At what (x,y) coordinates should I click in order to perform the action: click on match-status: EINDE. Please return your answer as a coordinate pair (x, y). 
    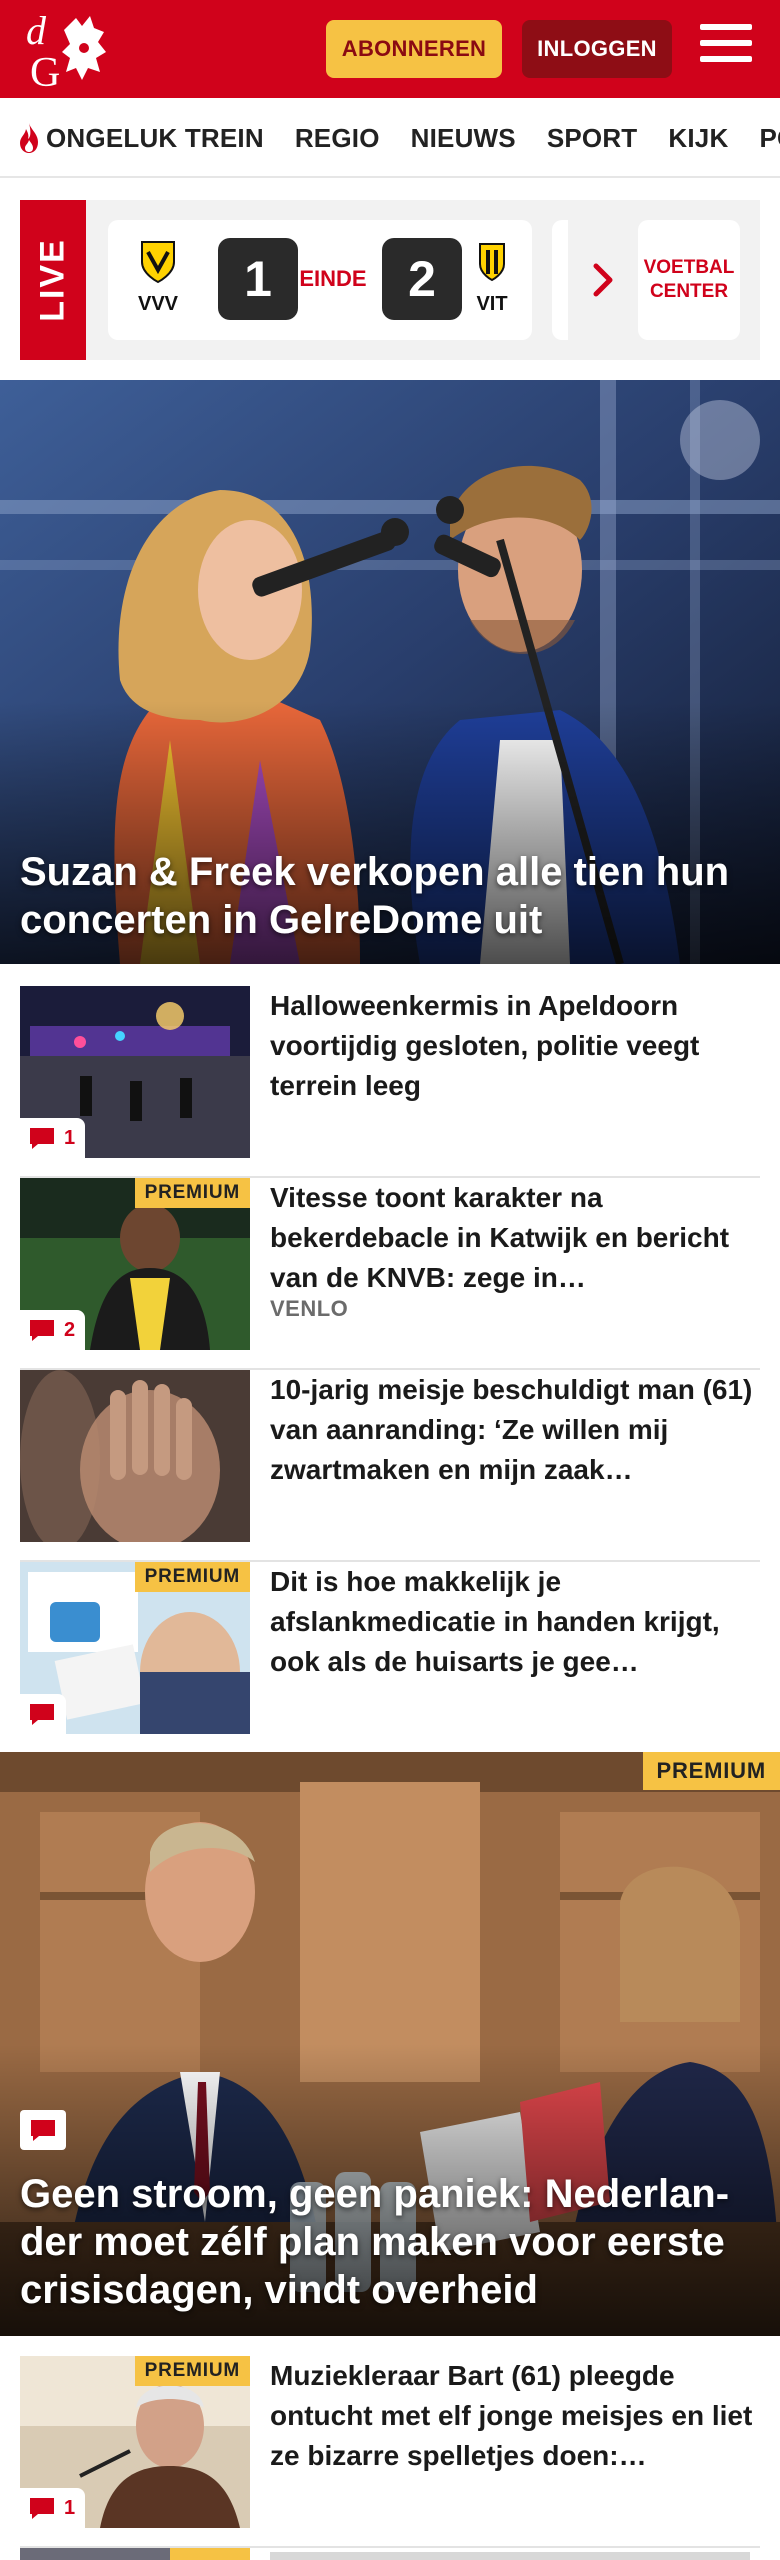
    Looking at the image, I should click on (333, 278).